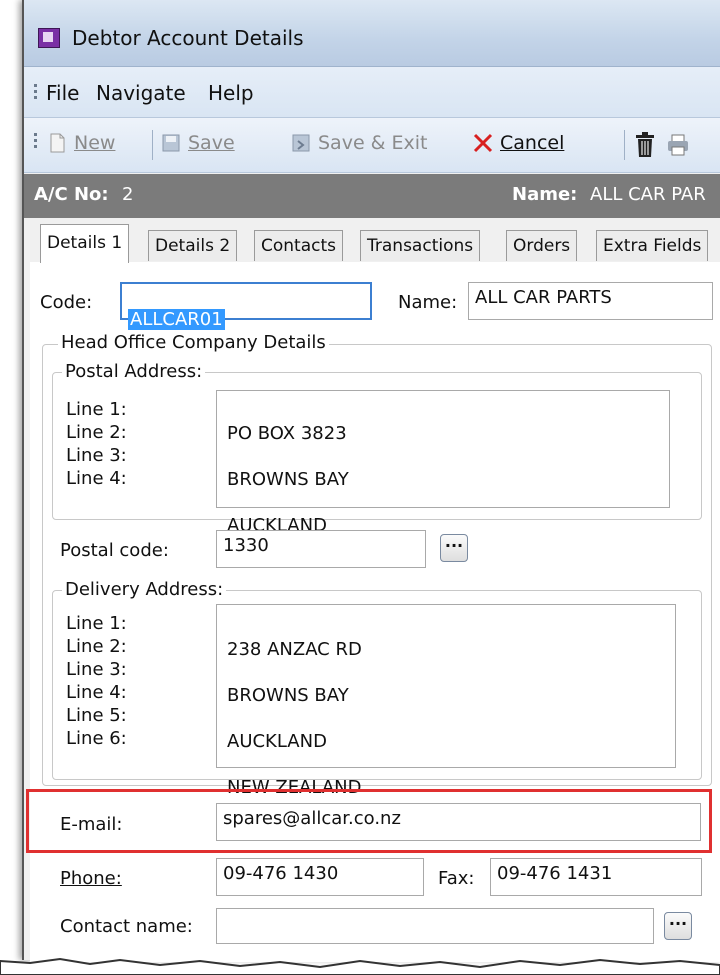  Describe the element at coordinates (62, 93) in the screenshot. I see `menu-file: File` at that location.